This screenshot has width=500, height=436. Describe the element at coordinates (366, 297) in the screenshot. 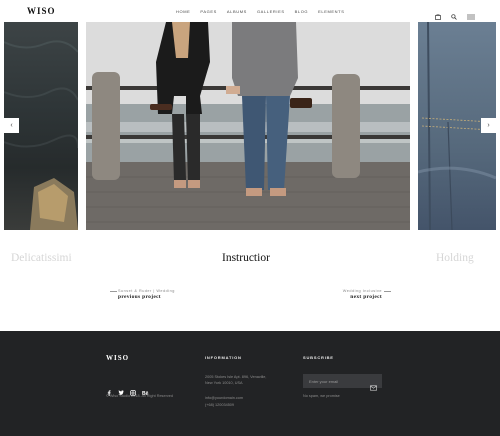

I see `next-project-title: next project` at that location.